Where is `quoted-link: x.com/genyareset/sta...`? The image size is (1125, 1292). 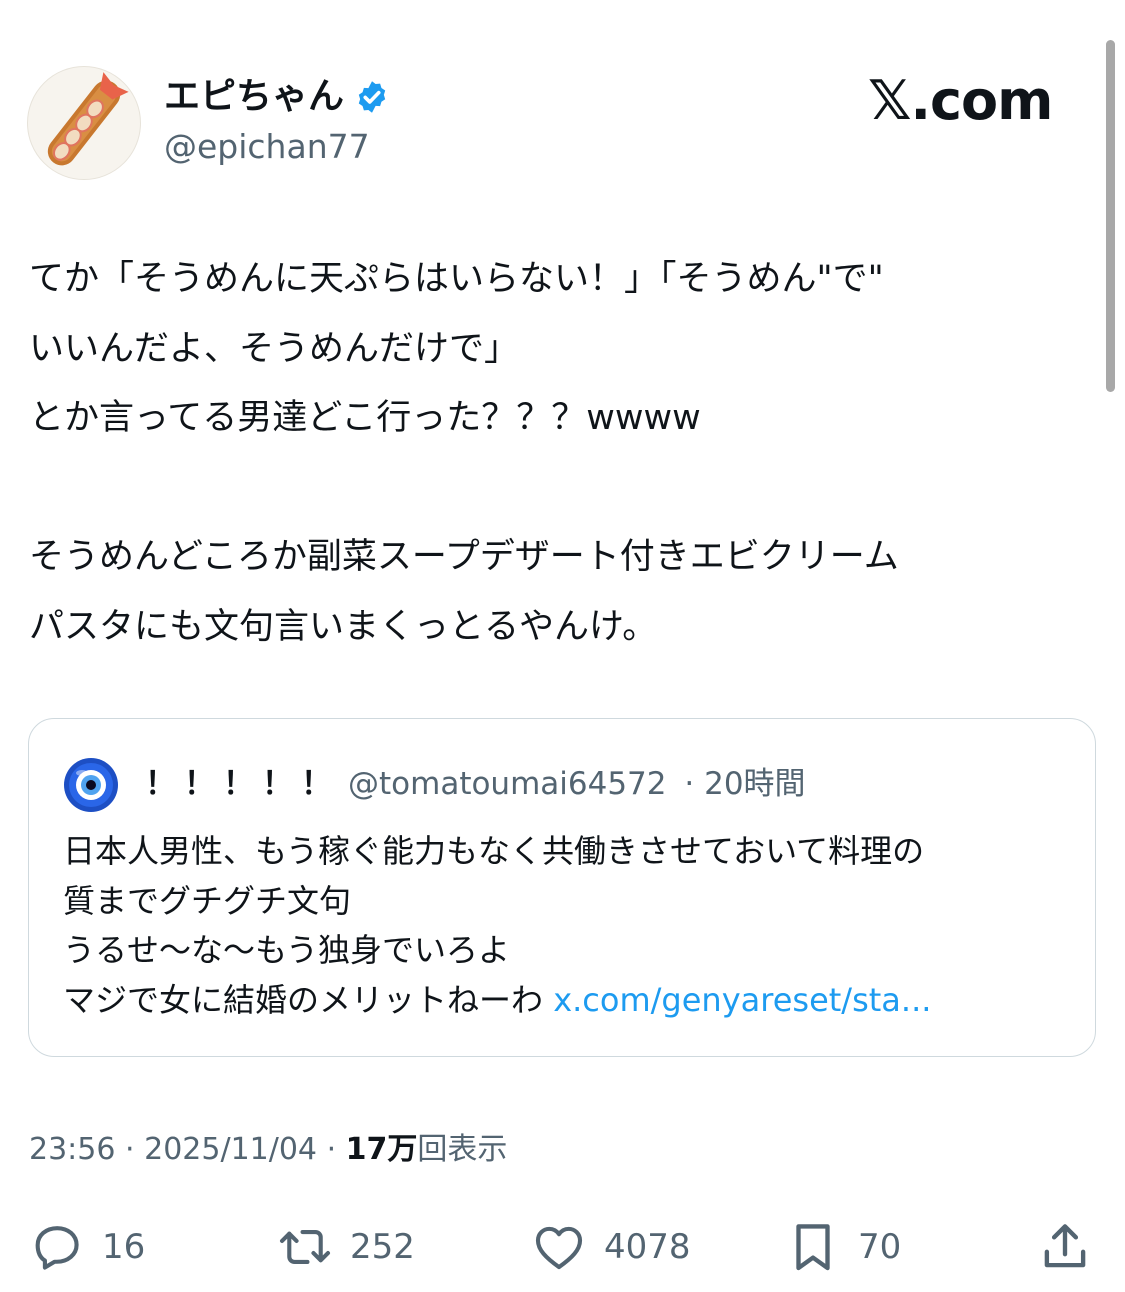 quoted-link: x.com/genyareset/sta... is located at coordinates (742, 1000).